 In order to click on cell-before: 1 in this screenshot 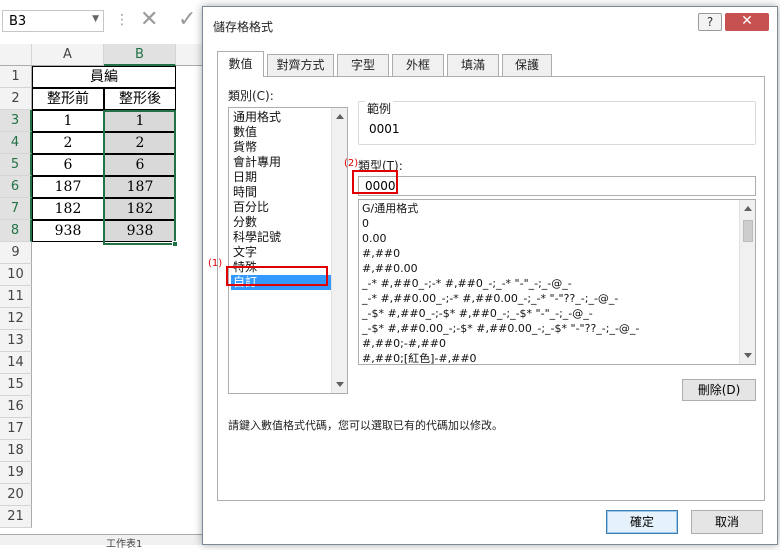, I will do `click(68, 121)`.